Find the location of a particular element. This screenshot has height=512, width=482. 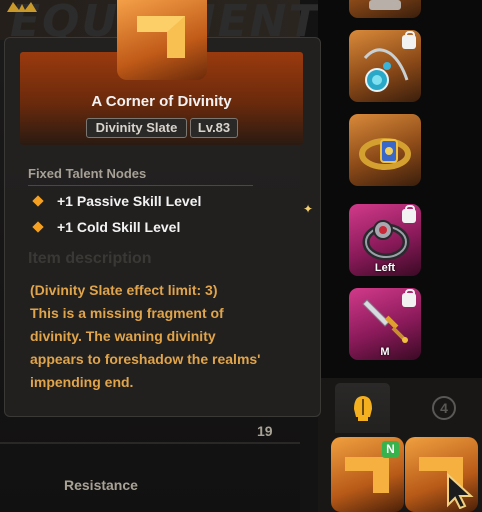

description-line: impending end. is located at coordinates (82, 382).